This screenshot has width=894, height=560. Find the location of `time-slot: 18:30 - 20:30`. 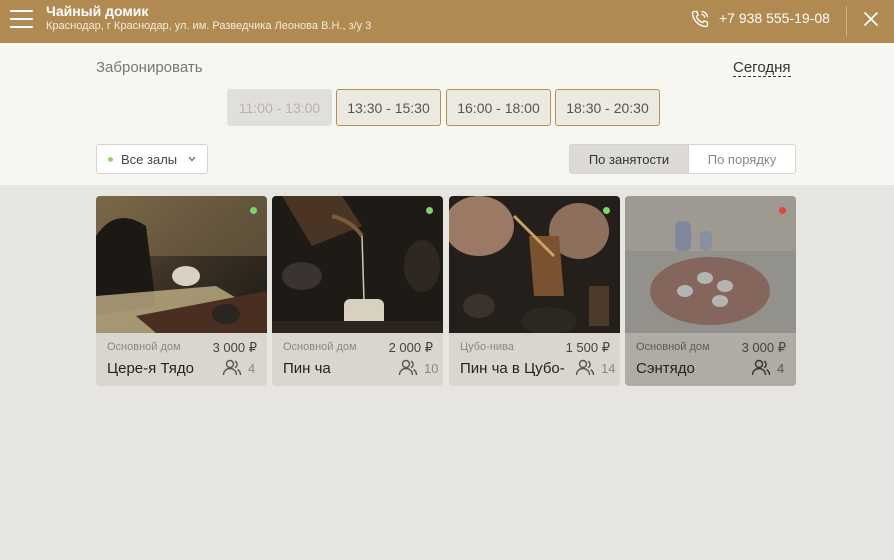

time-slot: 18:30 - 20:30 is located at coordinates (607, 107).